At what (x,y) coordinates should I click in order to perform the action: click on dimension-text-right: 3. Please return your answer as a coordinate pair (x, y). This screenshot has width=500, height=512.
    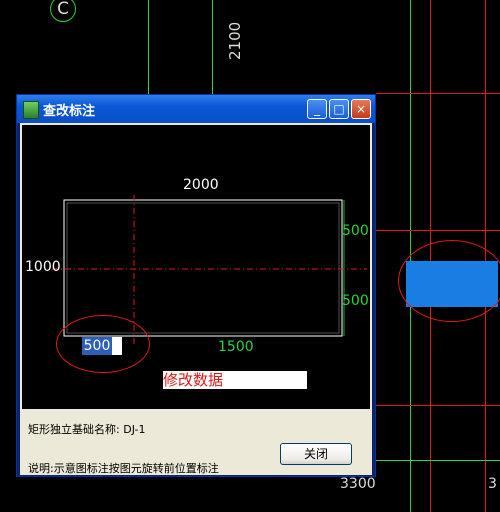
    Looking at the image, I should click on (492, 484).